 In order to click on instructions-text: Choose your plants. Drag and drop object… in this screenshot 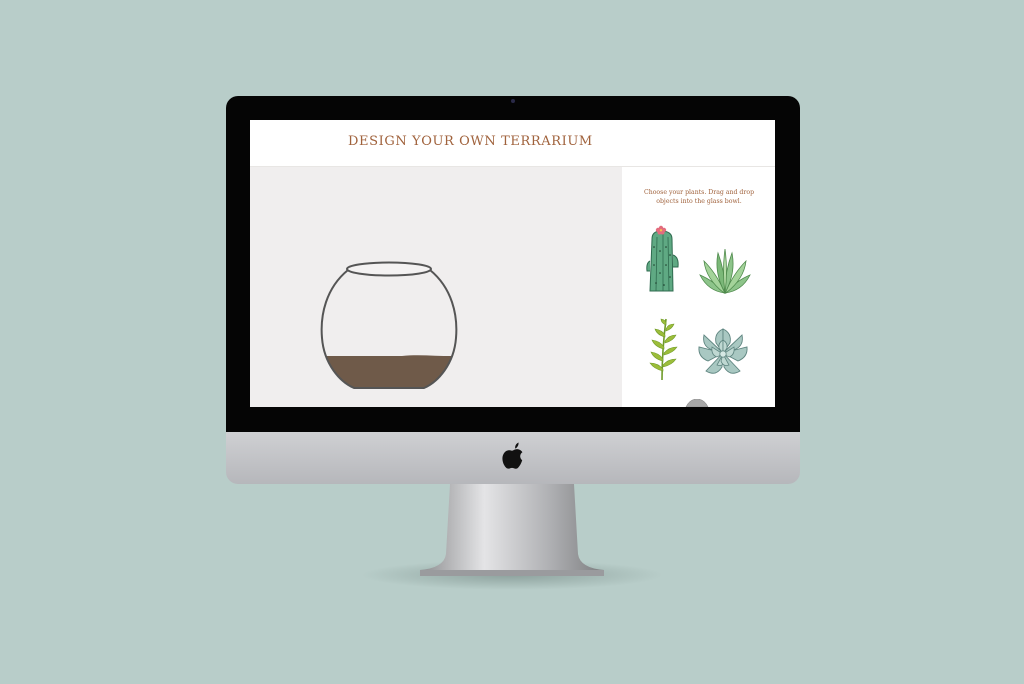, I will do `click(699, 197)`.